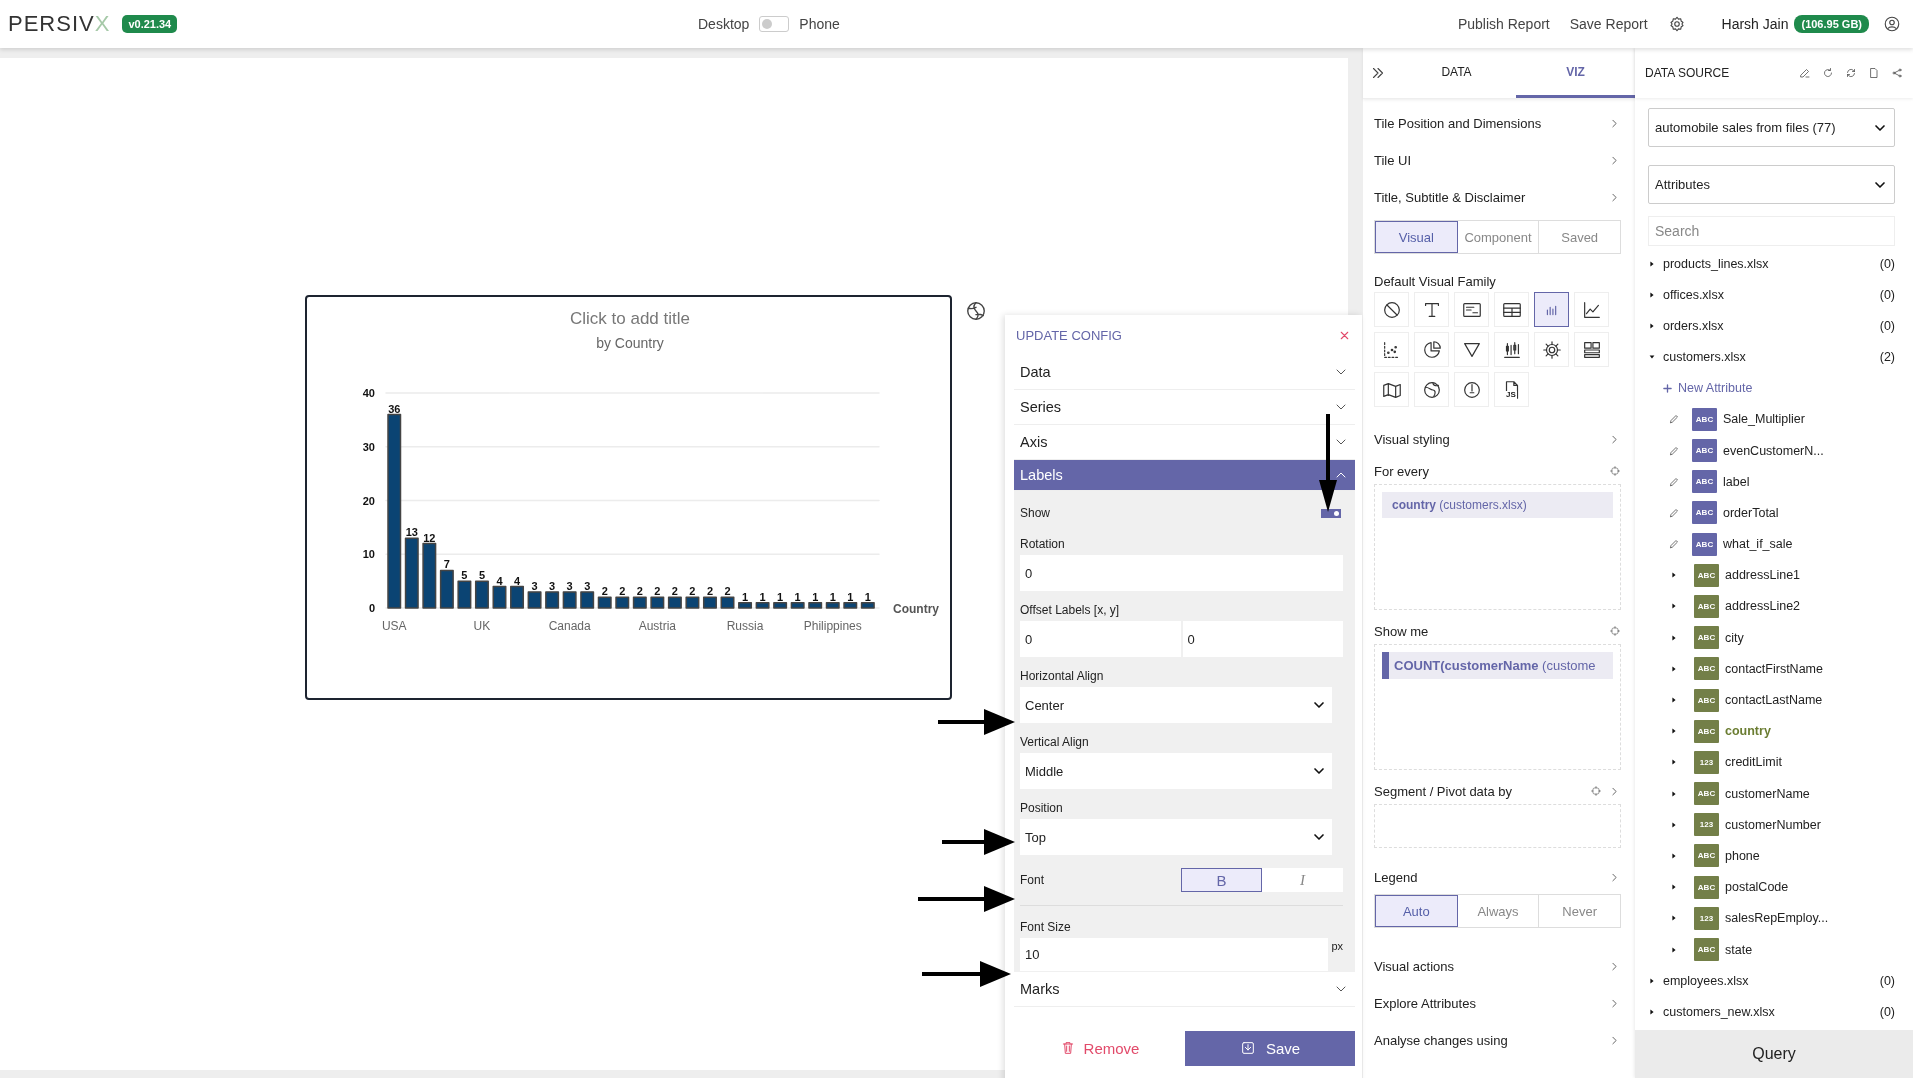 The width and height of the screenshot is (1913, 1078). Describe the element at coordinates (1757, 887) in the screenshot. I see `attribute-name: postalCode` at that location.